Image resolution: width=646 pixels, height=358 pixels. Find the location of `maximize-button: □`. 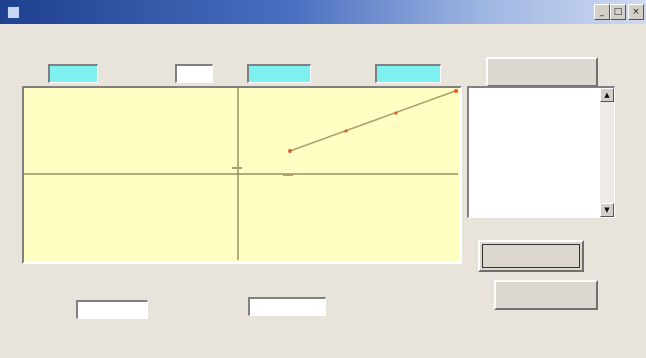

maximize-button: □ is located at coordinates (618, 12).